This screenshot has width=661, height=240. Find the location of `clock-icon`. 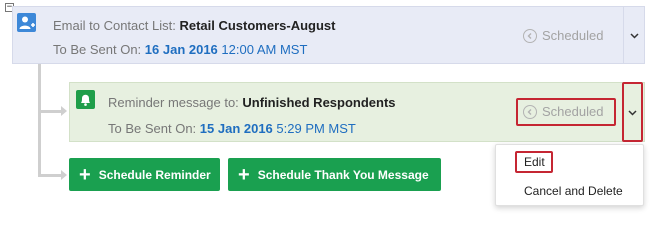

clock-icon is located at coordinates (530, 35).